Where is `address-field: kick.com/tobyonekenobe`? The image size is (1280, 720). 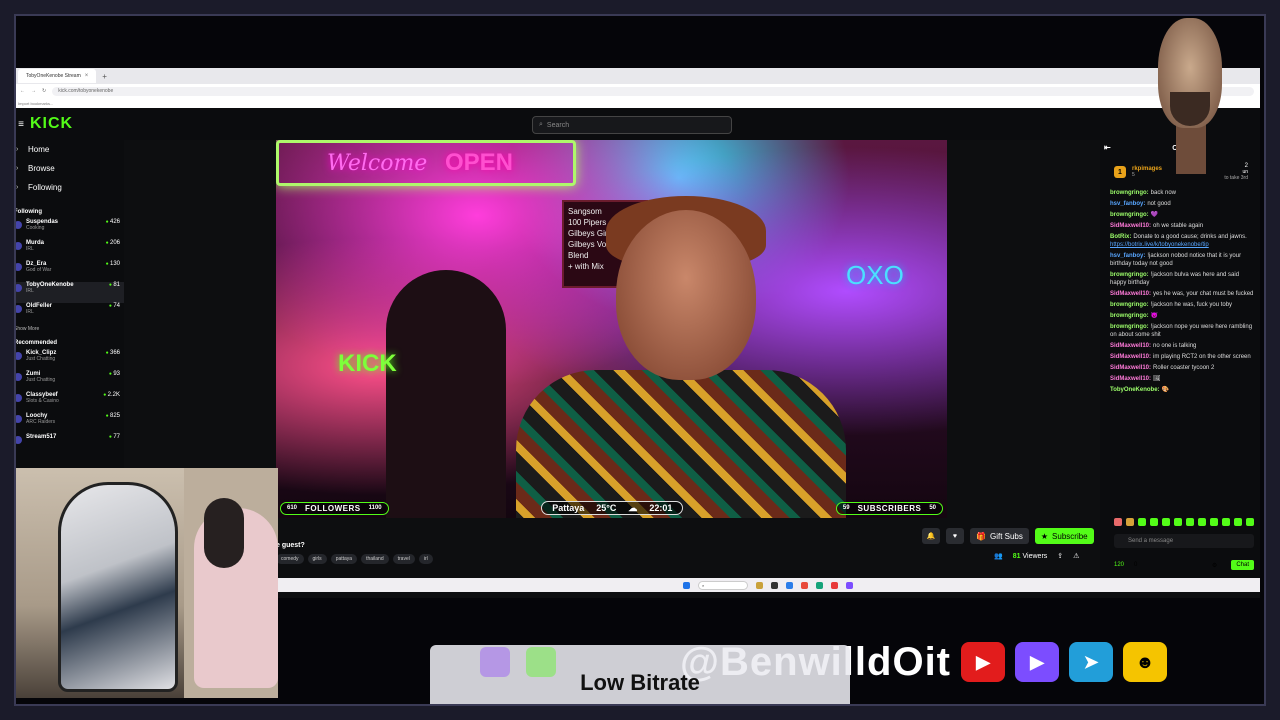
address-field: kick.com/tobyonekenobe is located at coordinates (653, 91).